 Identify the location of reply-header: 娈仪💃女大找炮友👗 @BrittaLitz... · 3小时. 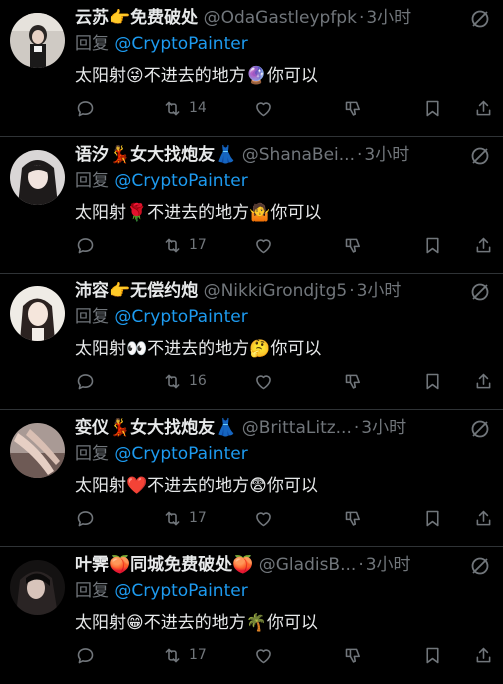
(285, 428).